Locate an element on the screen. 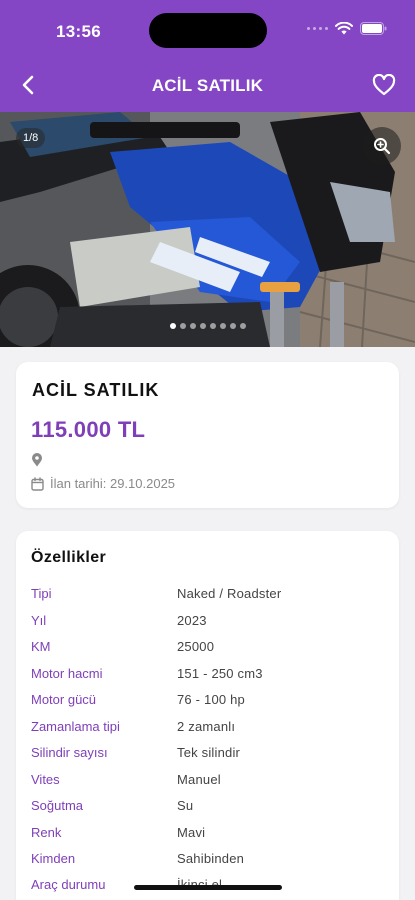 The width and height of the screenshot is (415, 900). listing-date: İlan tarihi: 29.10.2025 is located at coordinates (113, 483).